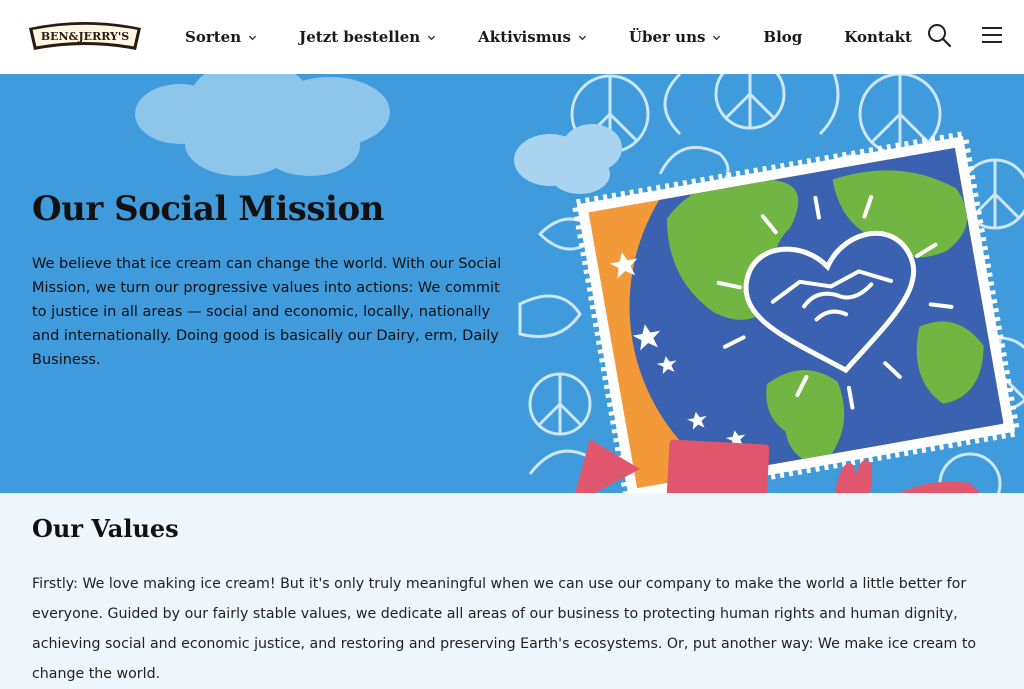 This screenshot has height=689, width=1024. I want to click on nav-item-label: Sorten, so click(213, 37).